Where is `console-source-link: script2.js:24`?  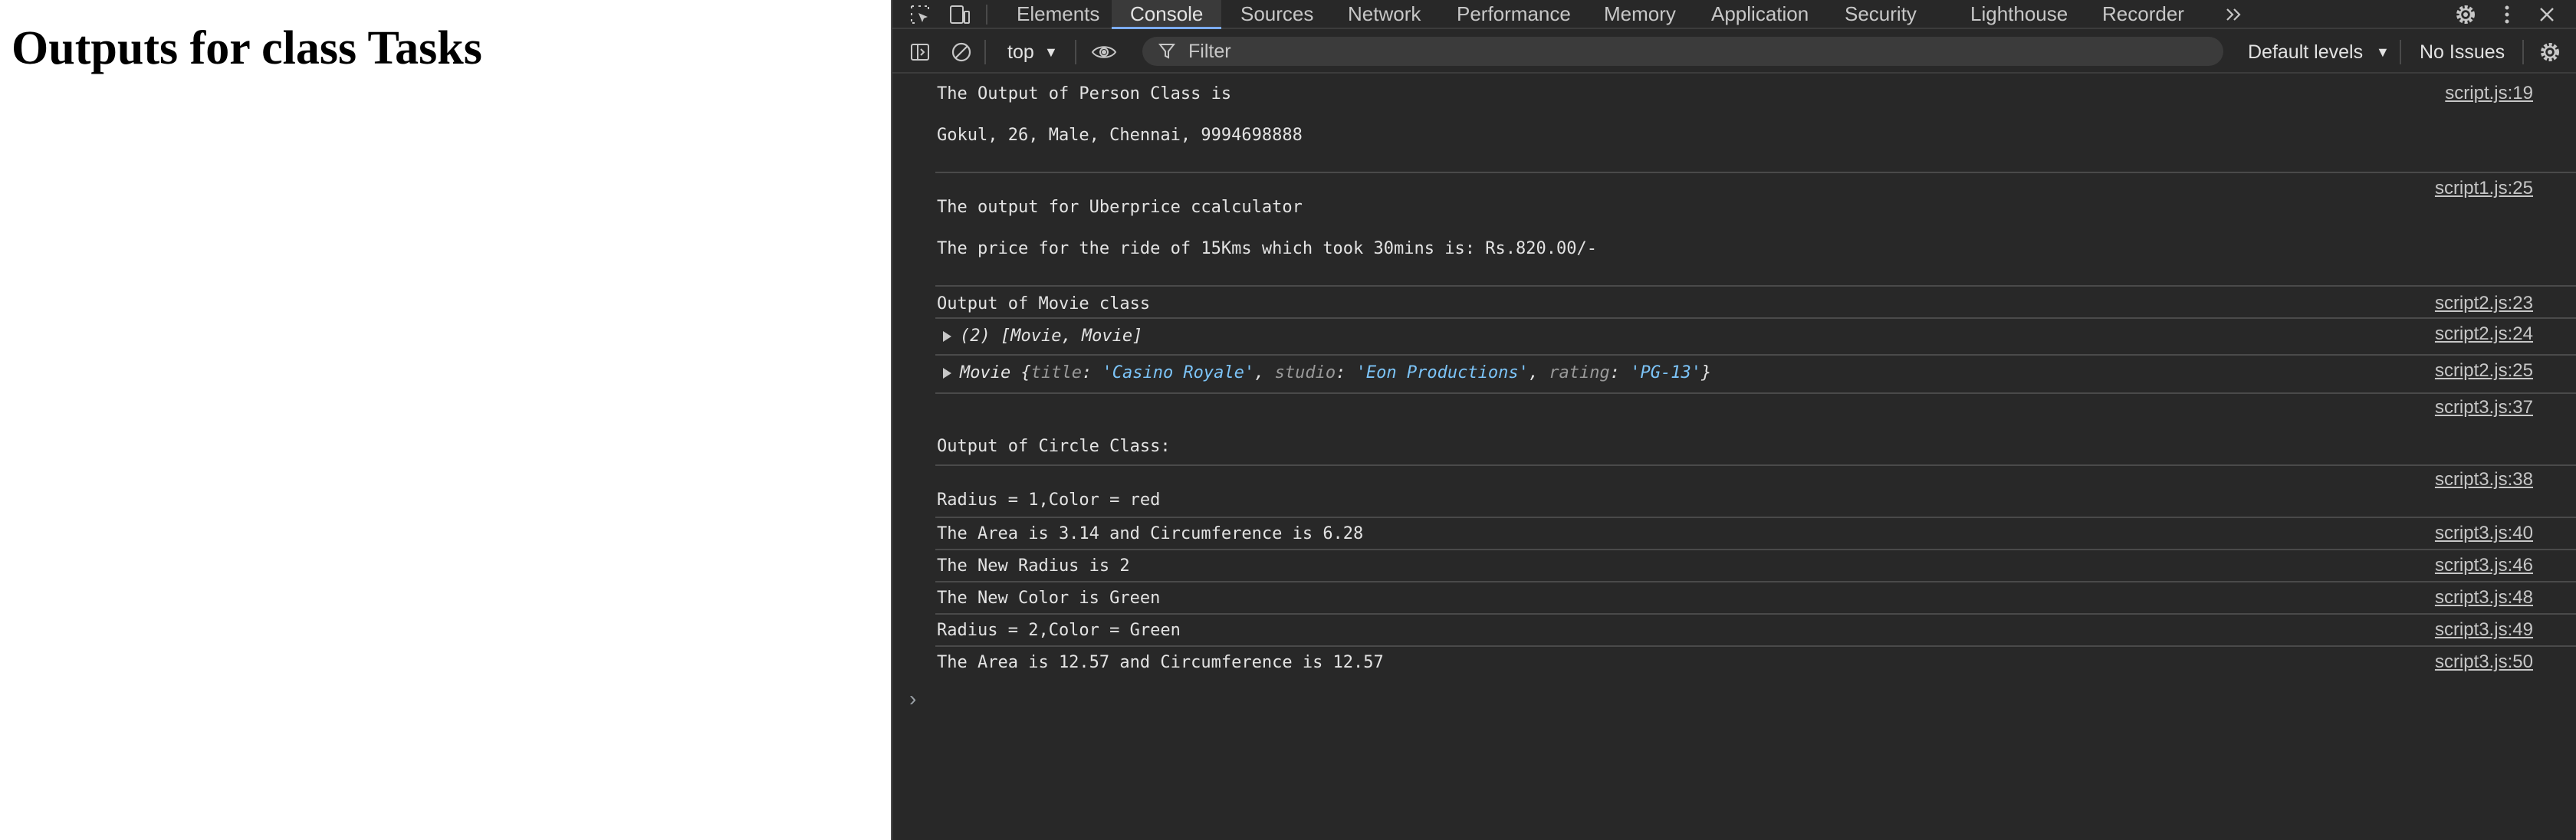
console-source-link: script2.js:24 is located at coordinates (2484, 334).